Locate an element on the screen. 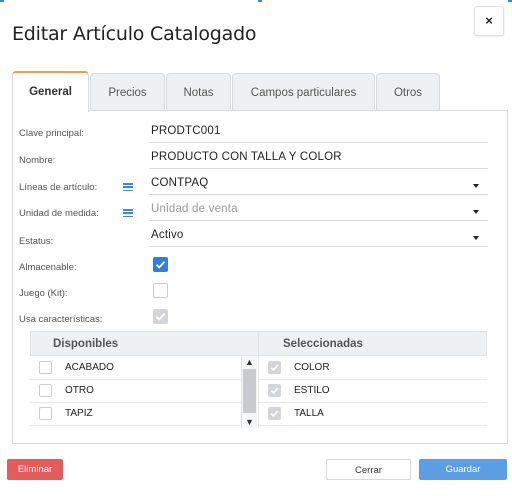 Image resolution: width=512 pixels, height=497 pixels. tab-precios: Precios is located at coordinates (127, 92).